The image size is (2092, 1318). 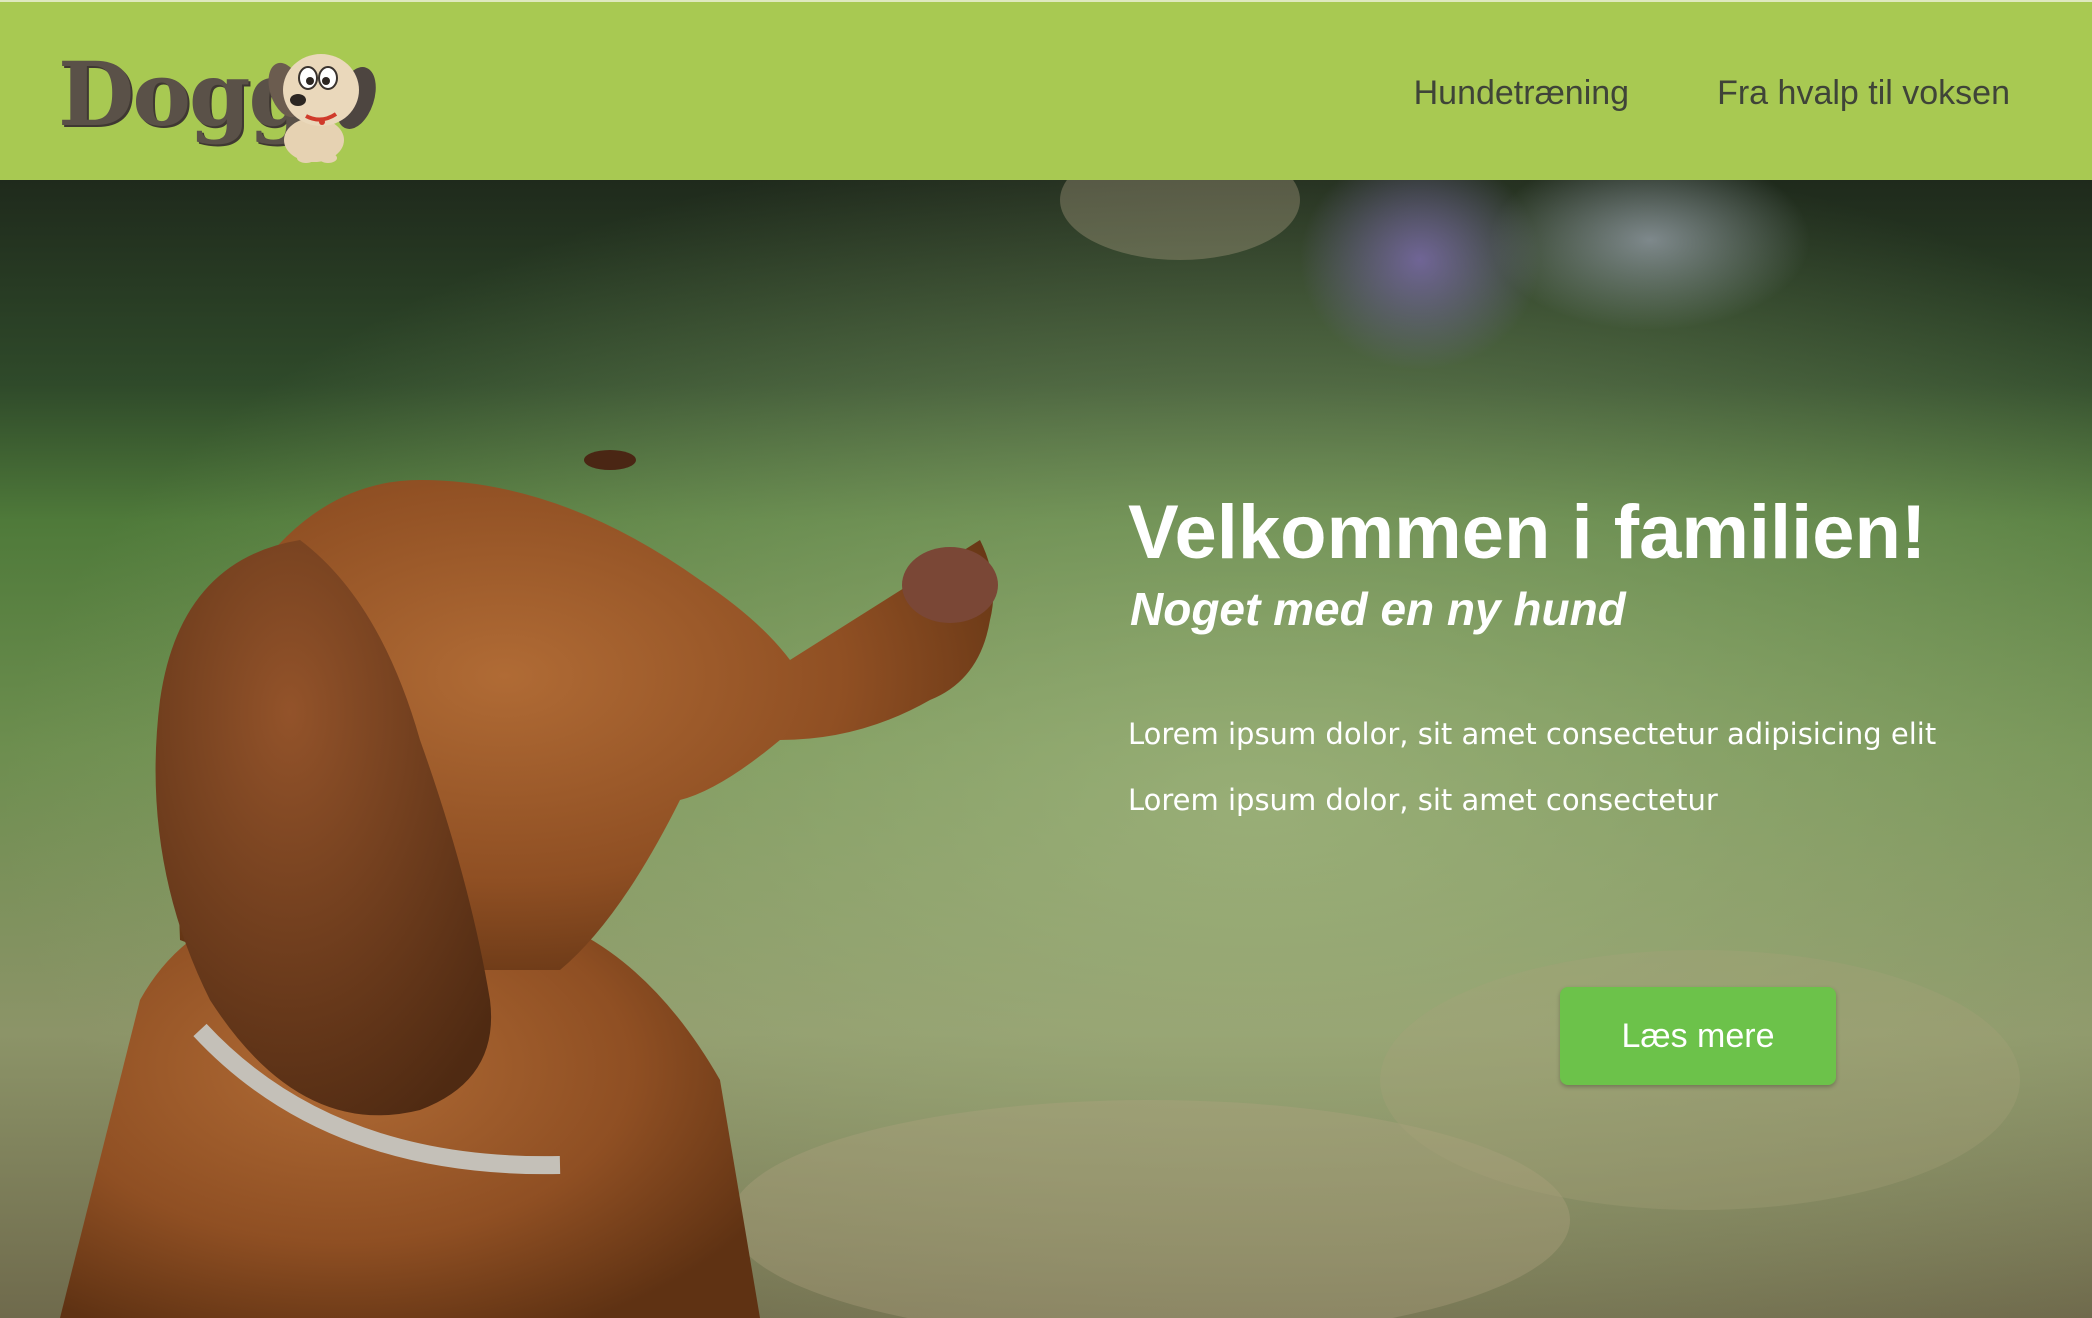 I want to click on logo-link: Dogg, so click(x=218, y=103).